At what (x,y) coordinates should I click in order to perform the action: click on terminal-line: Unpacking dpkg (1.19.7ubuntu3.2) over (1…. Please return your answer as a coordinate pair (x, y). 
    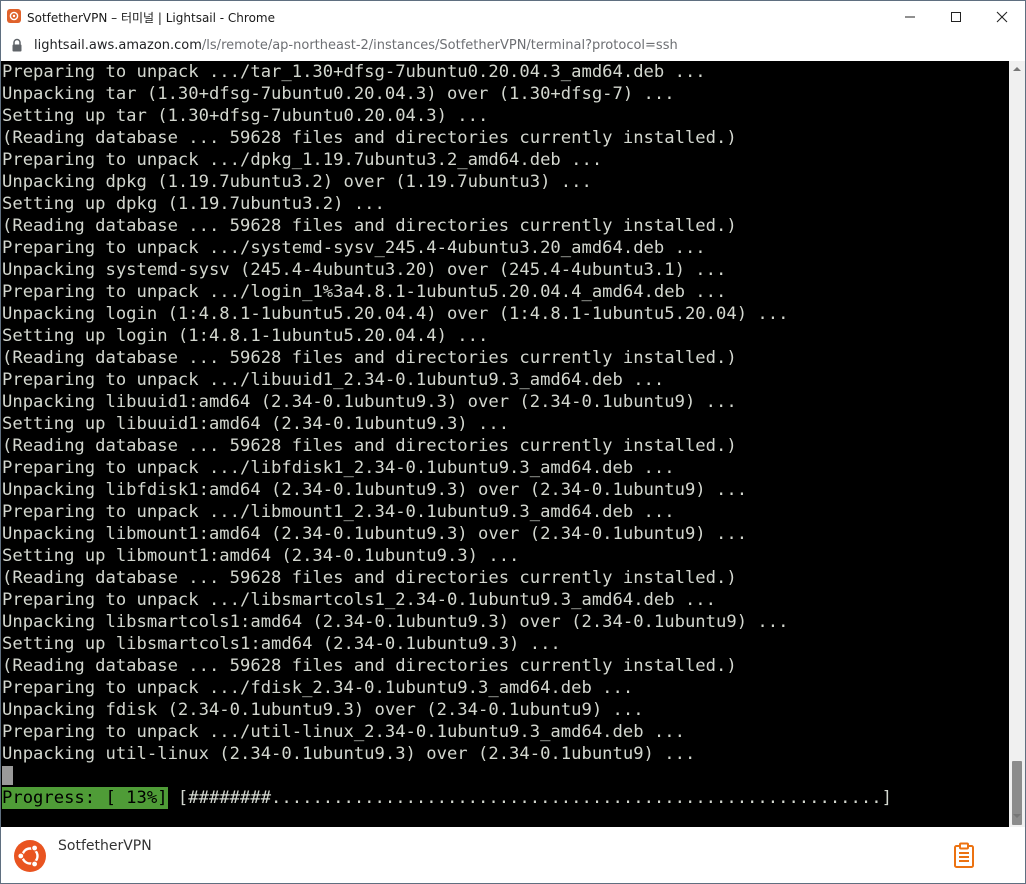
    Looking at the image, I should click on (297, 182).